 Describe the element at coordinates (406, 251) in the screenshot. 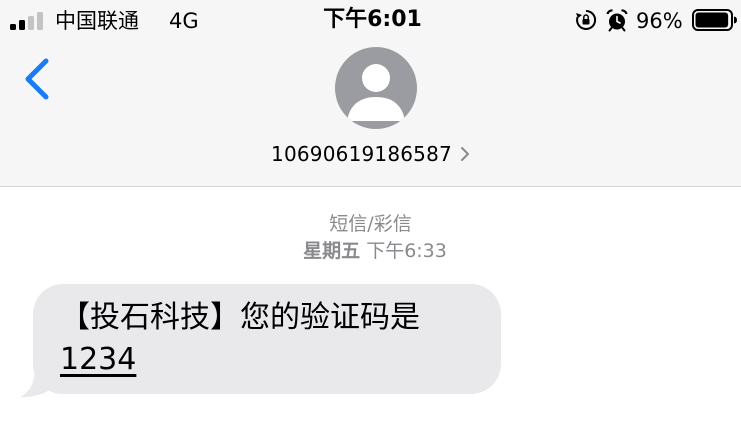

I see `timestamp-time: 下午6:33` at that location.